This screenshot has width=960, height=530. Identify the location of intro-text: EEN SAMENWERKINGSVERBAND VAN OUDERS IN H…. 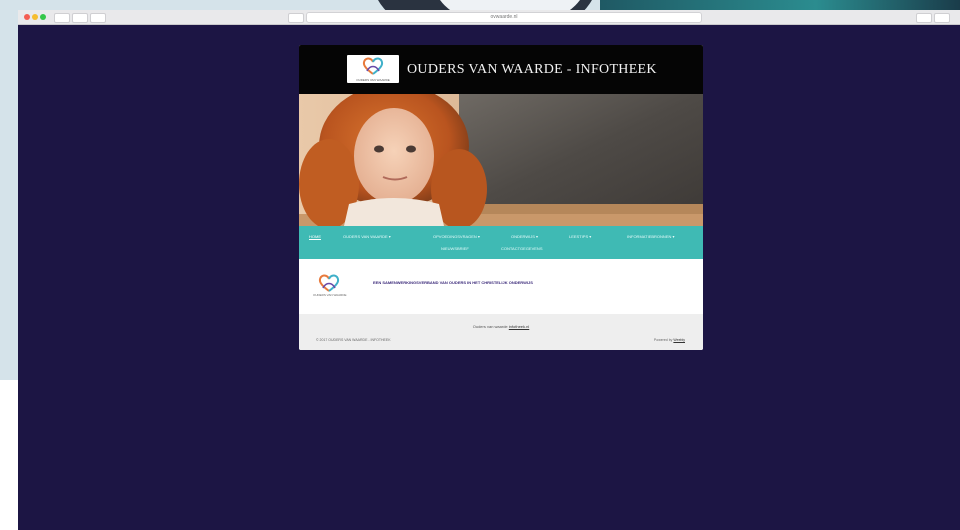
(453, 282).